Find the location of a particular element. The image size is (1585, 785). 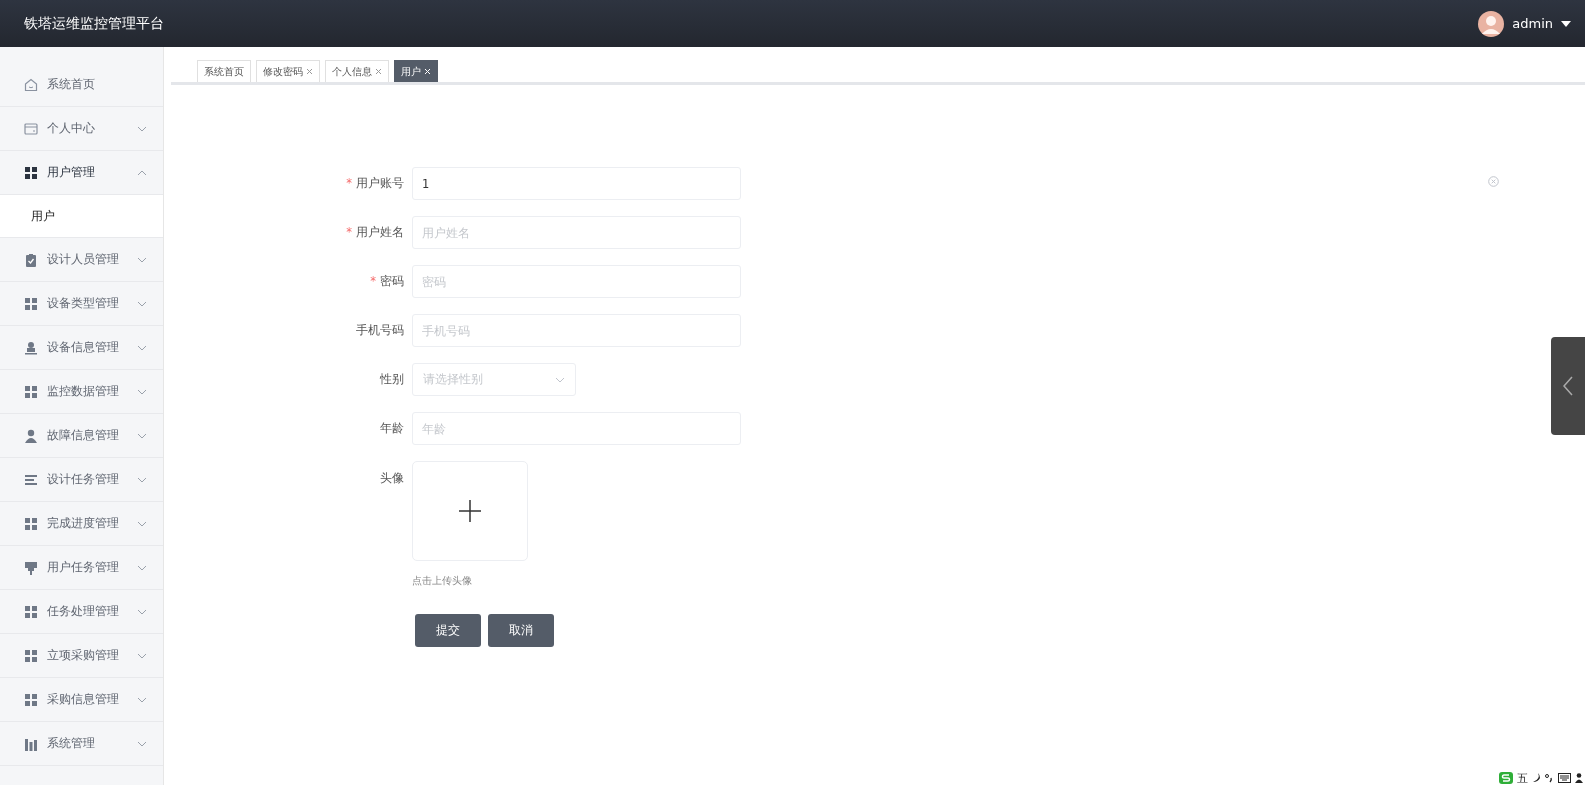

tab: 用户 is located at coordinates (416, 71).